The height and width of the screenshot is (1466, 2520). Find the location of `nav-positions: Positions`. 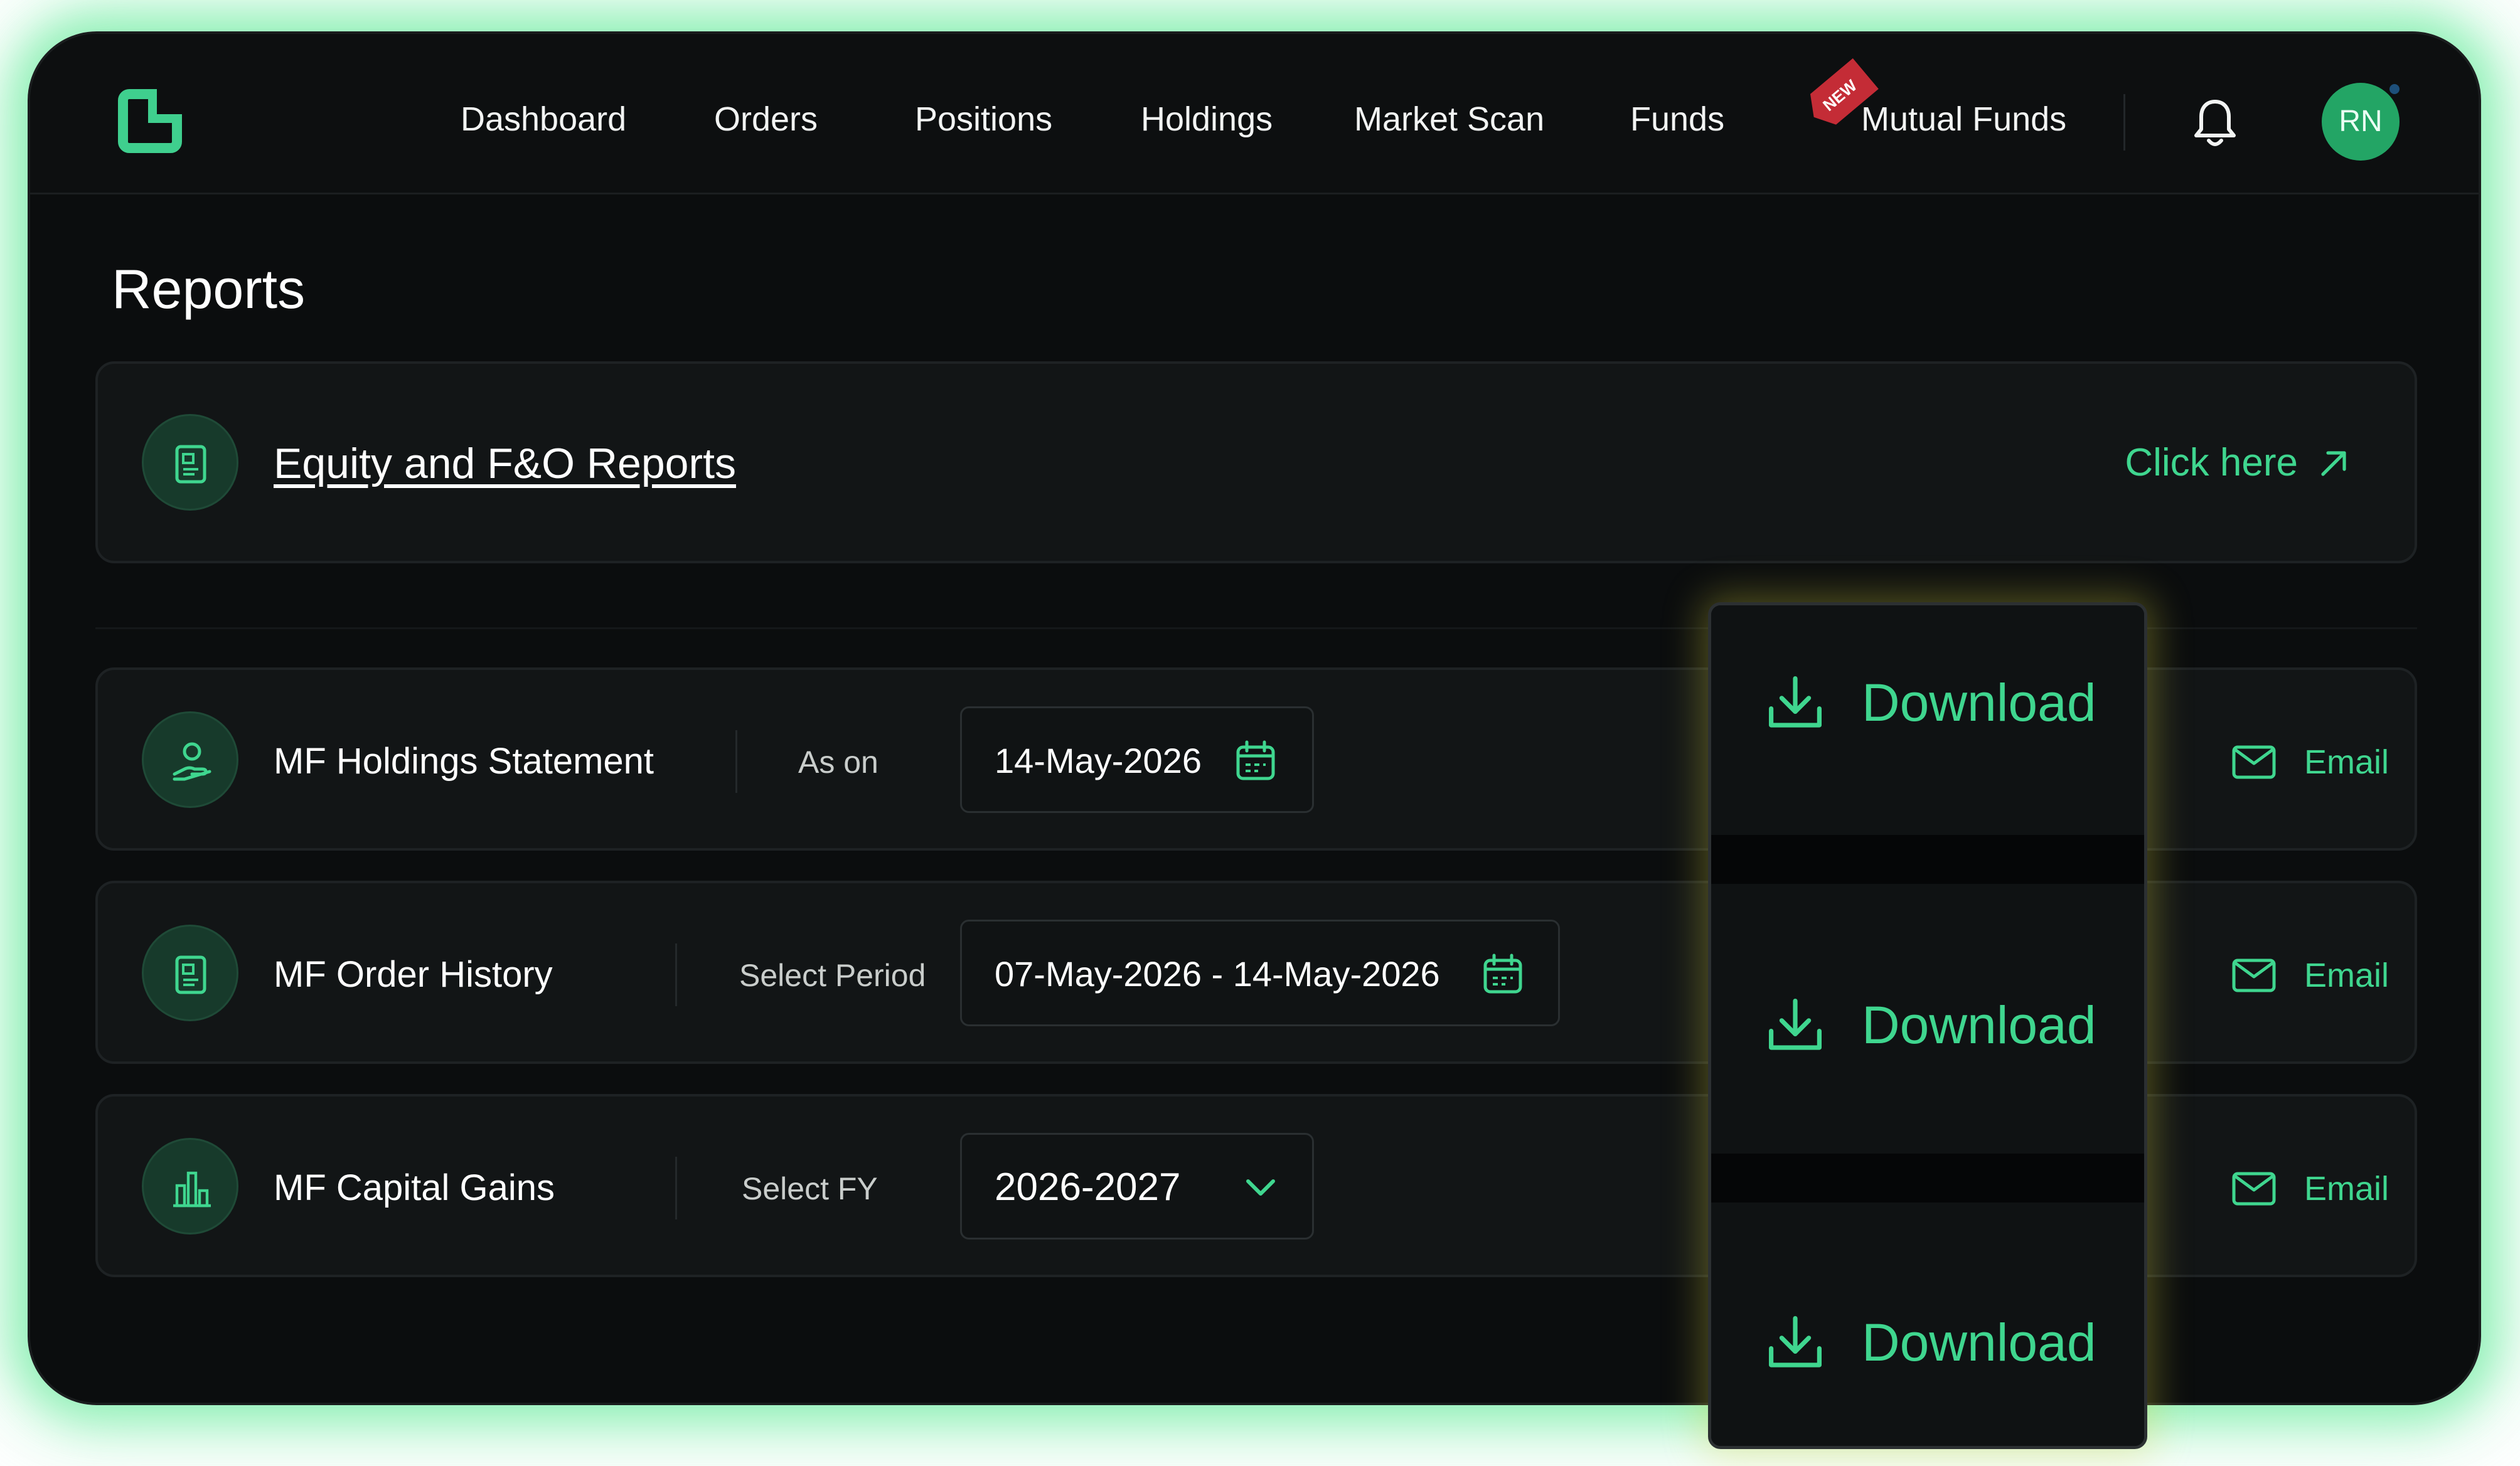

nav-positions: Positions is located at coordinates (983, 119).